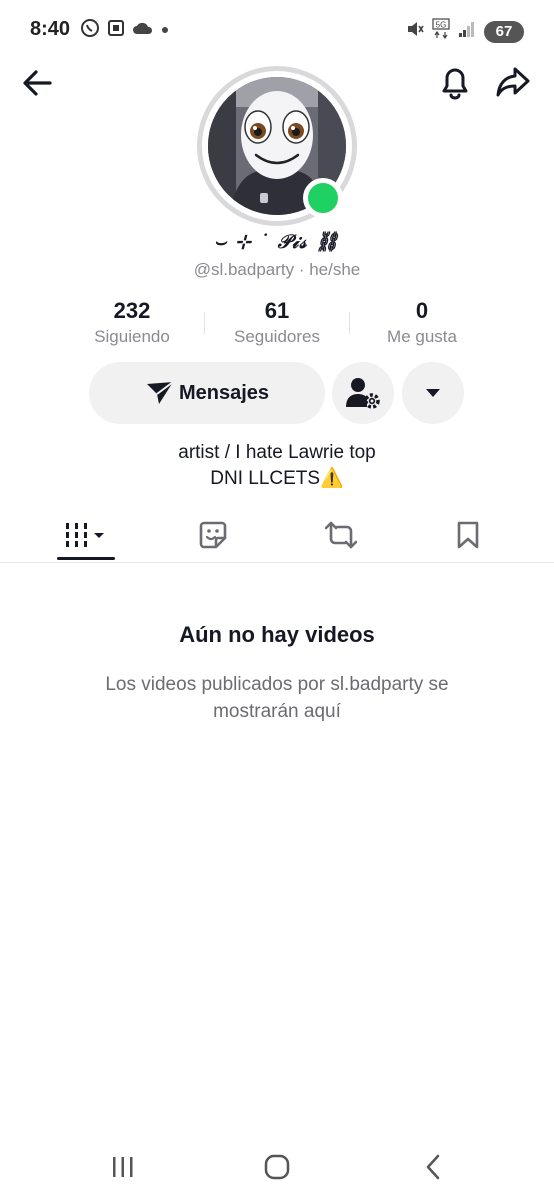  I want to click on status-left-icons, so click(125, 30).